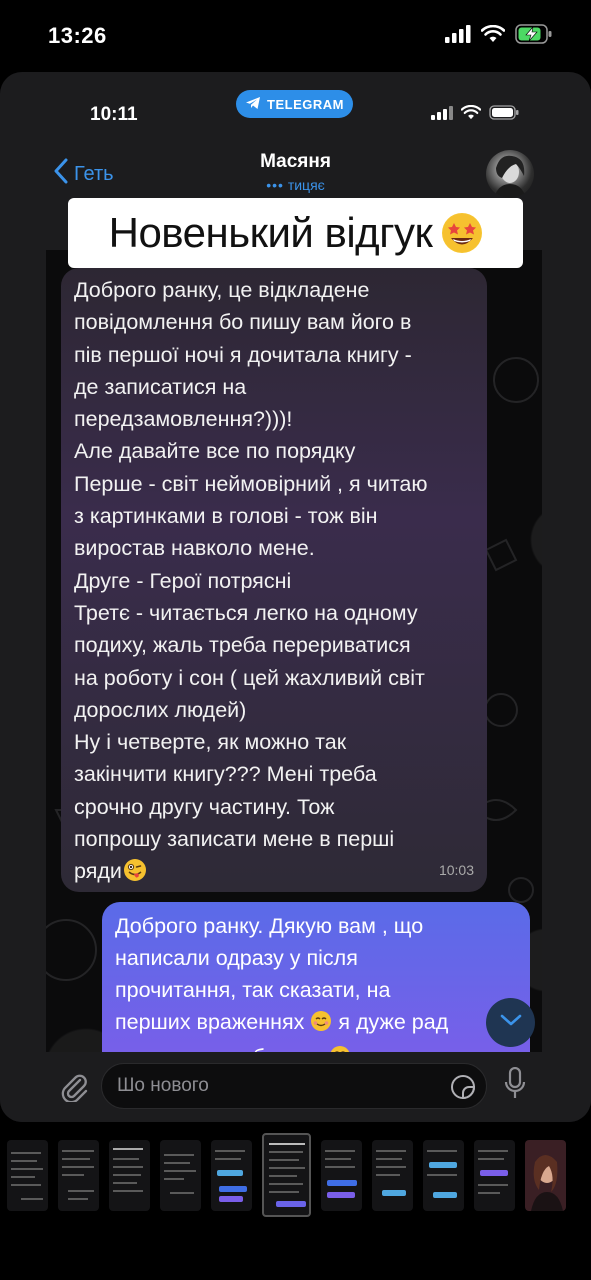  I want to click on message-line: прочитання, так сказати, на, so click(253, 990).